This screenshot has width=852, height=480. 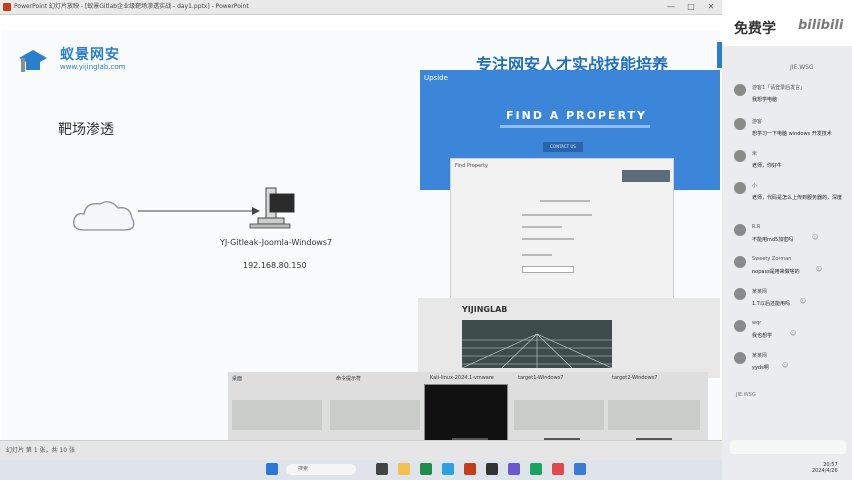 What do you see at coordinates (237, 378) in the screenshot?
I see `switcher-tab-label: 桌面` at bounding box center [237, 378].